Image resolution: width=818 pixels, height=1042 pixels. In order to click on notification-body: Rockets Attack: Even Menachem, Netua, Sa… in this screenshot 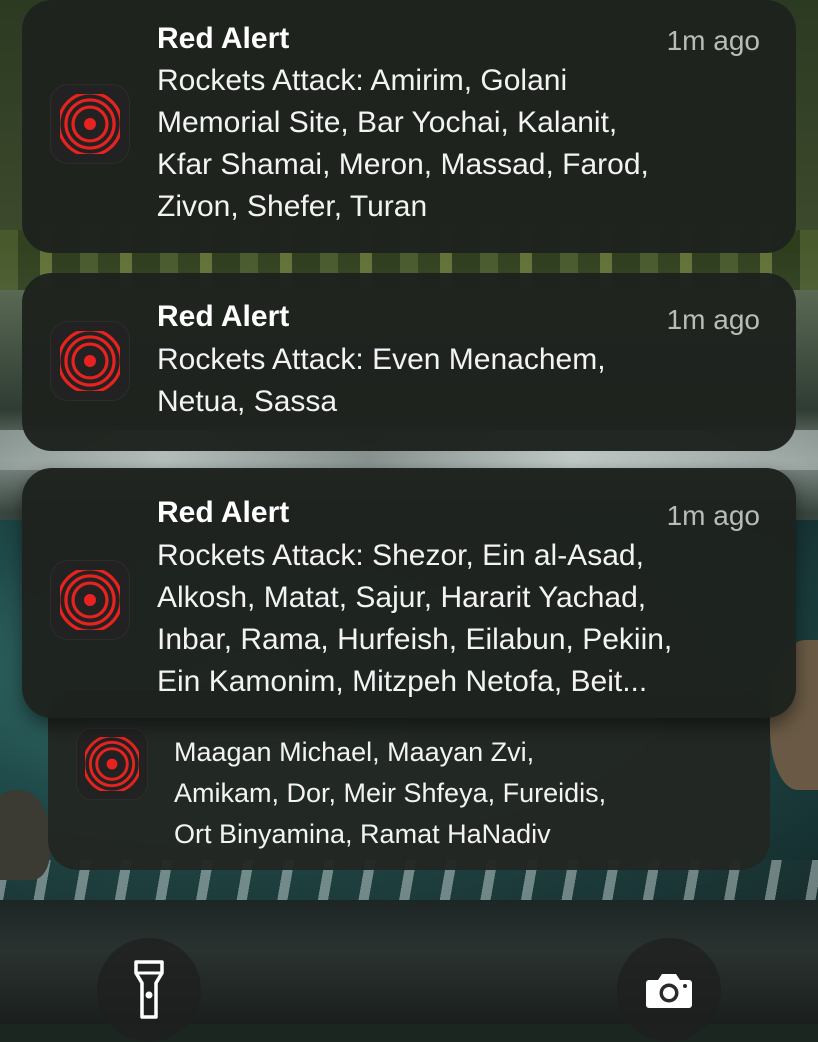, I will do `click(457, 381)`.